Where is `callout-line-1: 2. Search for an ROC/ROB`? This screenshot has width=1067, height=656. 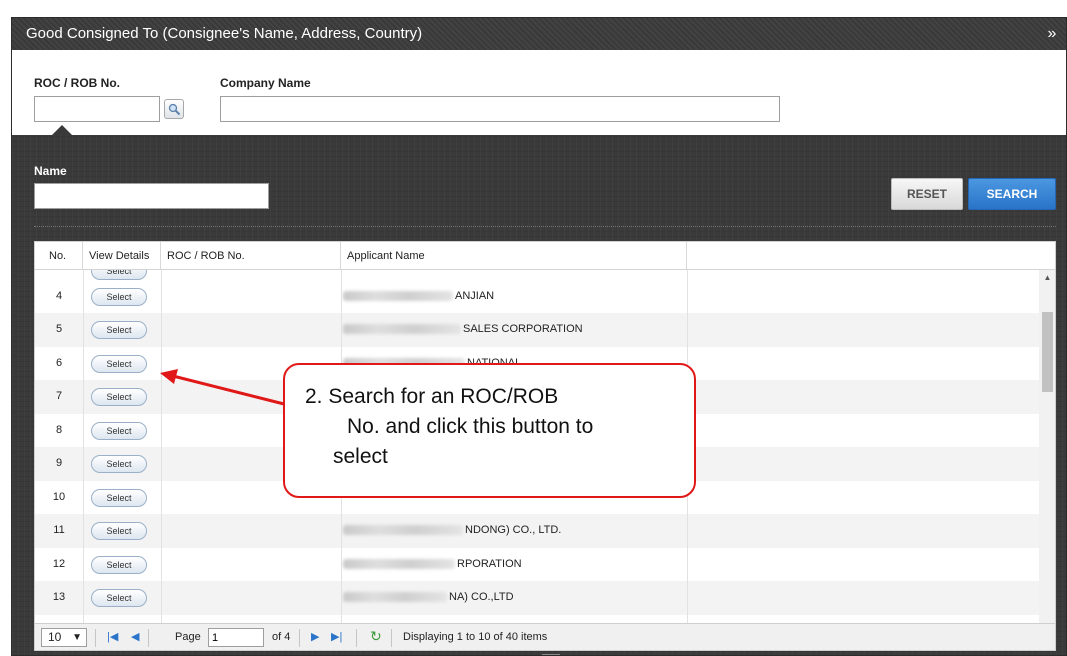
callout-line-1: 2. Search for an ROC/ROB is located at coordinates (432, 396).